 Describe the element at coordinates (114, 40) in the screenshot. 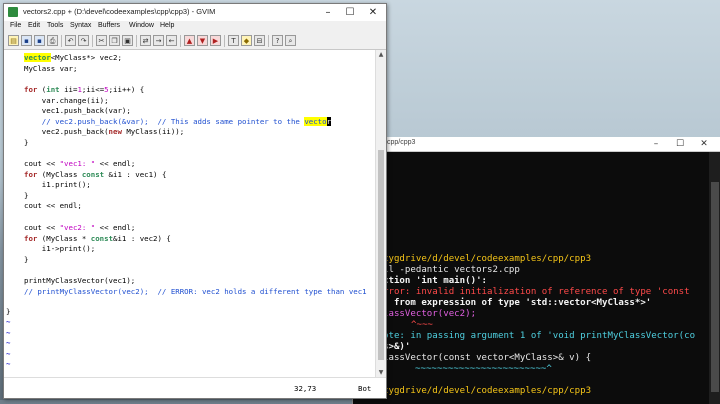

I see `copy-icon: ❐` at that location.